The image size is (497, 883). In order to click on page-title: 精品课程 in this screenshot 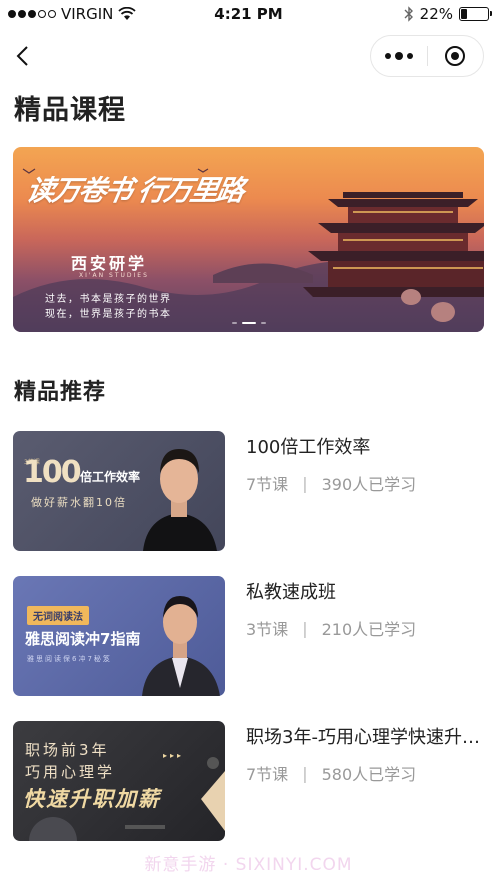, I will do `click(70, 110)`.